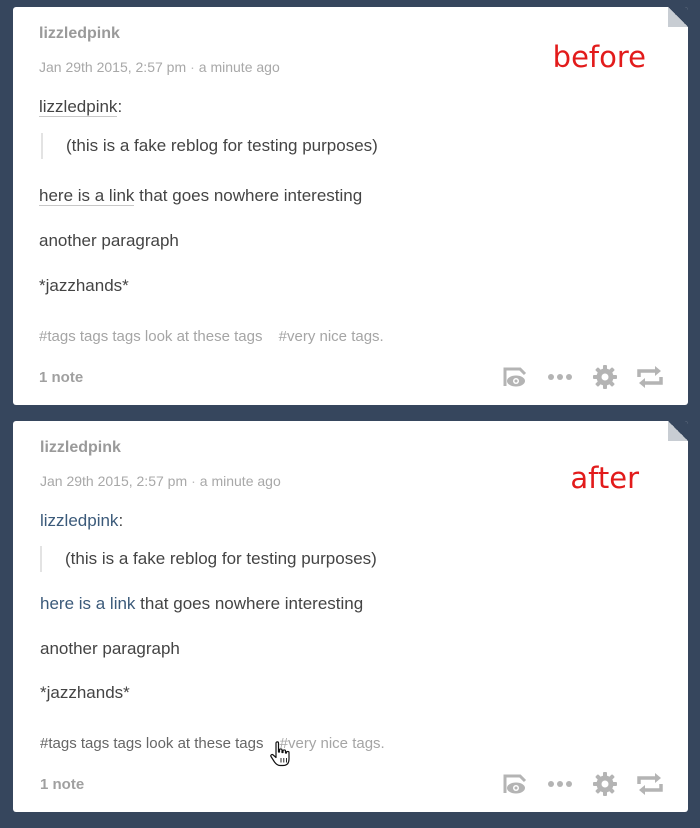 The image size is (700, 828). What do you see at coordinates (280, 756) in the screenshot?
I see `hand-cursor-icon` at bounding box center [280, 756].